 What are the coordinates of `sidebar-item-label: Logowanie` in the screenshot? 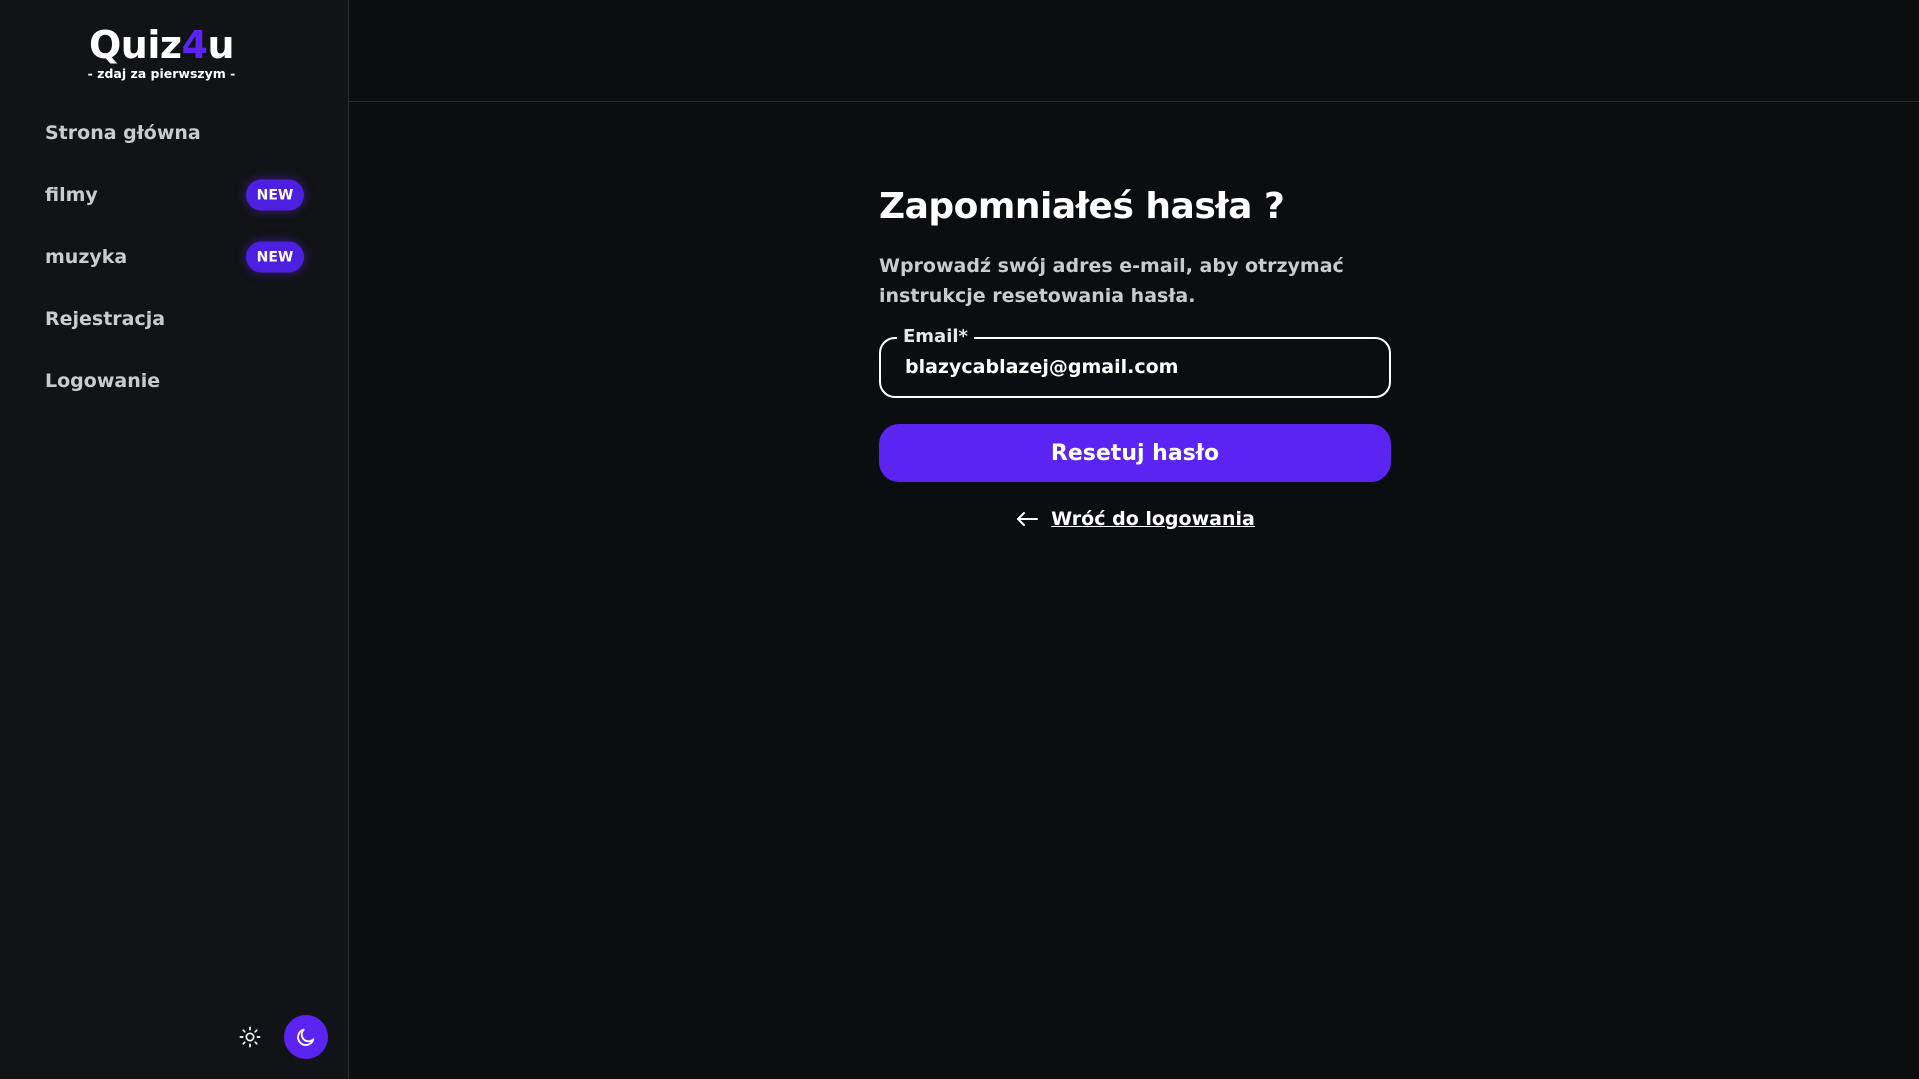 It's located at (103, 381).